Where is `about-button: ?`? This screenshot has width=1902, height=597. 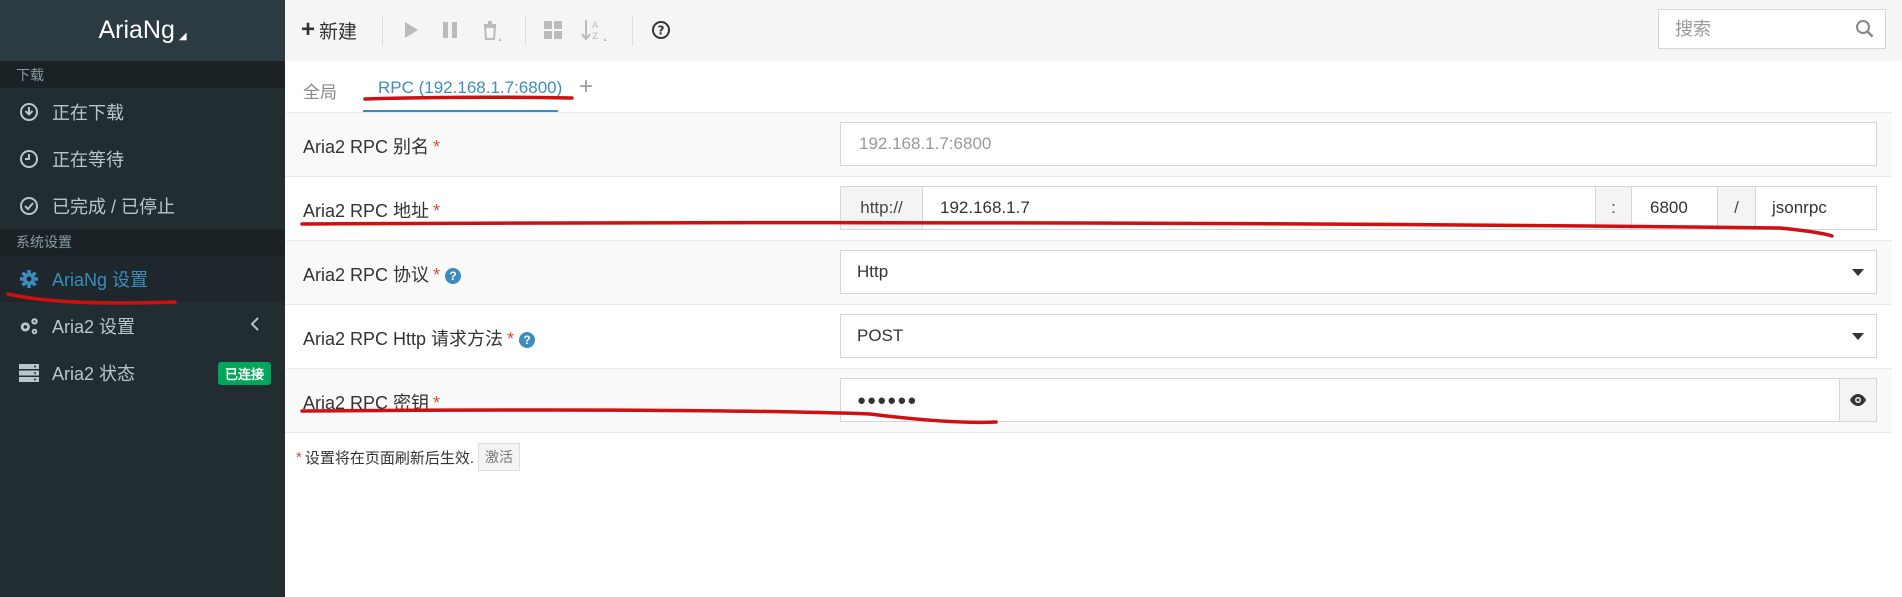
about-button: ? is located at coordinates (661, 30).